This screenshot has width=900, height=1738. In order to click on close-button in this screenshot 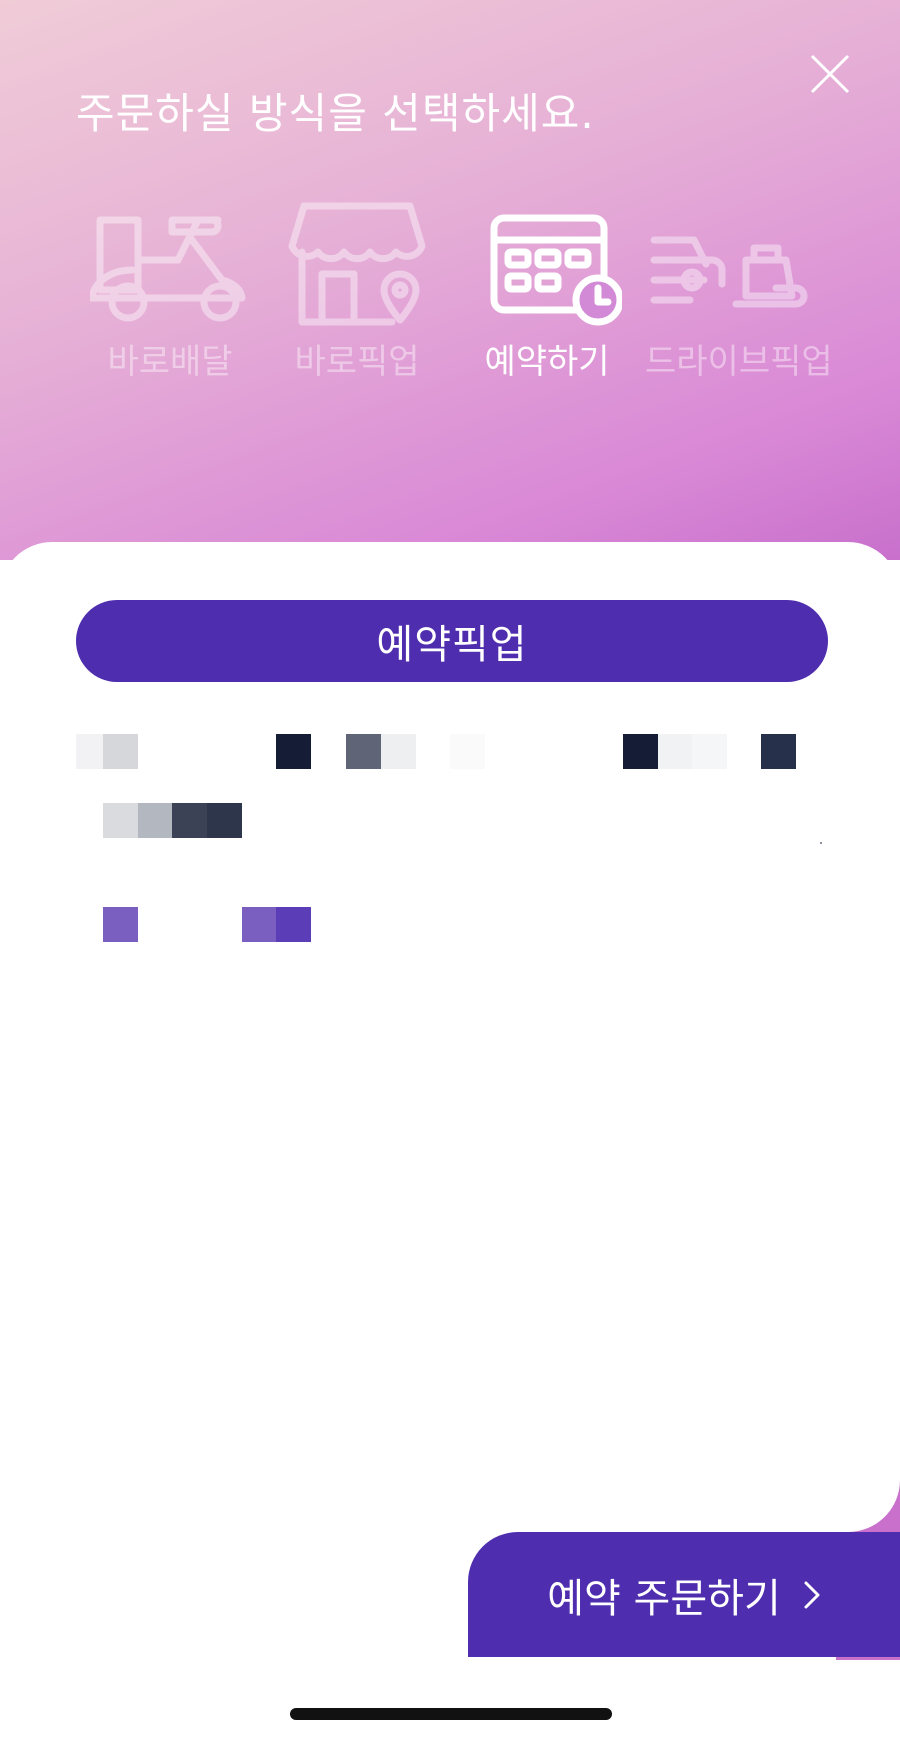, I will do `click(830, 74)`.